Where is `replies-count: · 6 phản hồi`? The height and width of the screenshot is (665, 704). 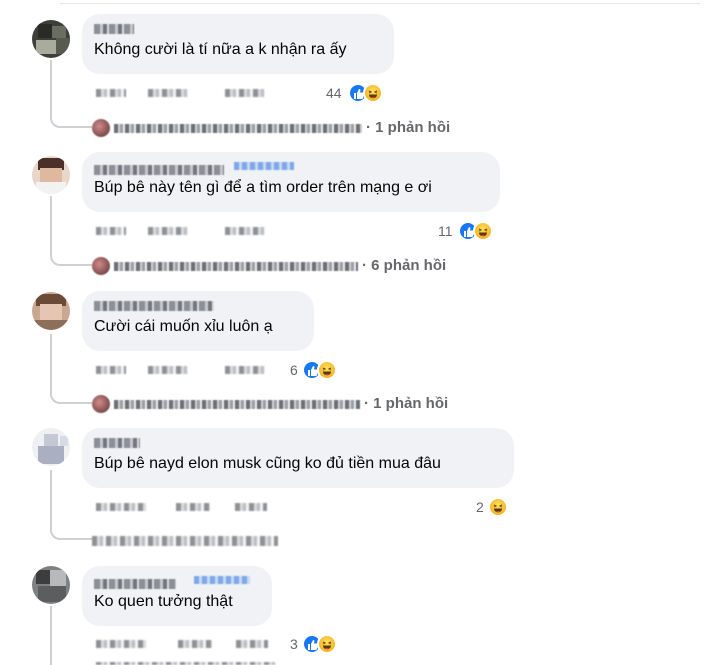
replies-count: · 6 phản hồi is located at coordinates (404, 266).